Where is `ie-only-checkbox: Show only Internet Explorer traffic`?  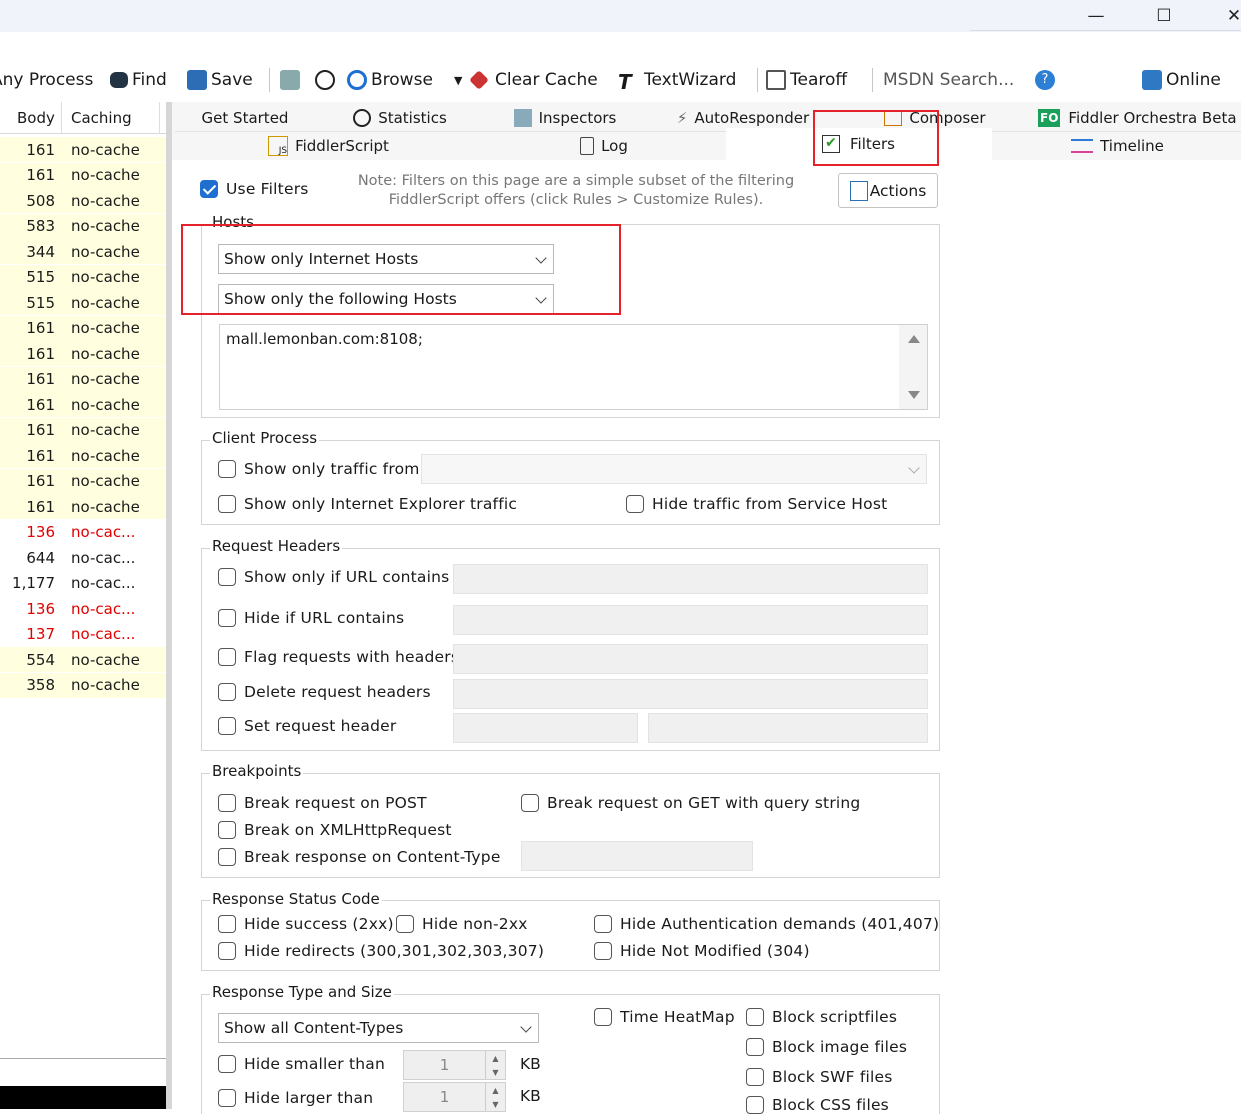 ie-only-checkbox: Show only Internet Explorer traffic is located at coordinates (367, 504).